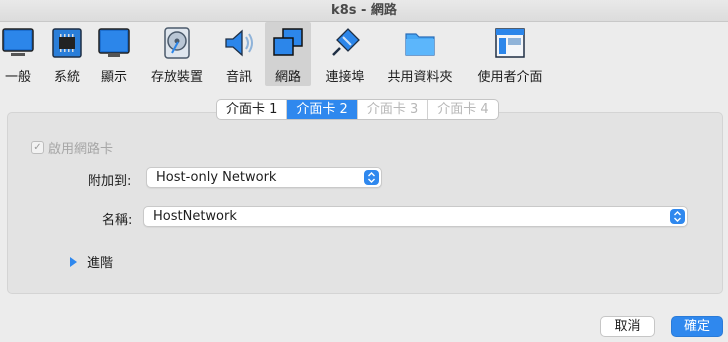  I want to click on toolbar-item-general: 一般, so click(18, 54).